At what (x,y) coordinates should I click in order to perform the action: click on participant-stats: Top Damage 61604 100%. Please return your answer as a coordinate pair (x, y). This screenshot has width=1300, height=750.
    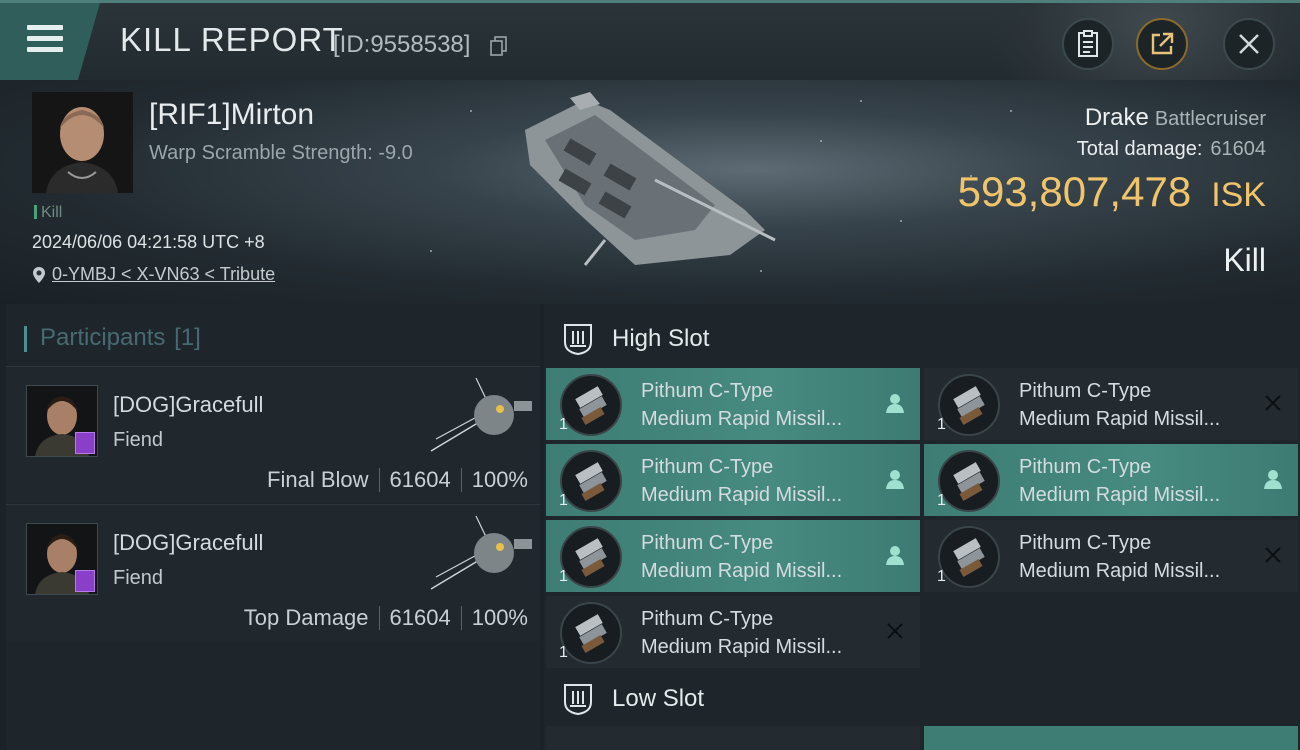
    Looking at the image, I should click on (386, 618).